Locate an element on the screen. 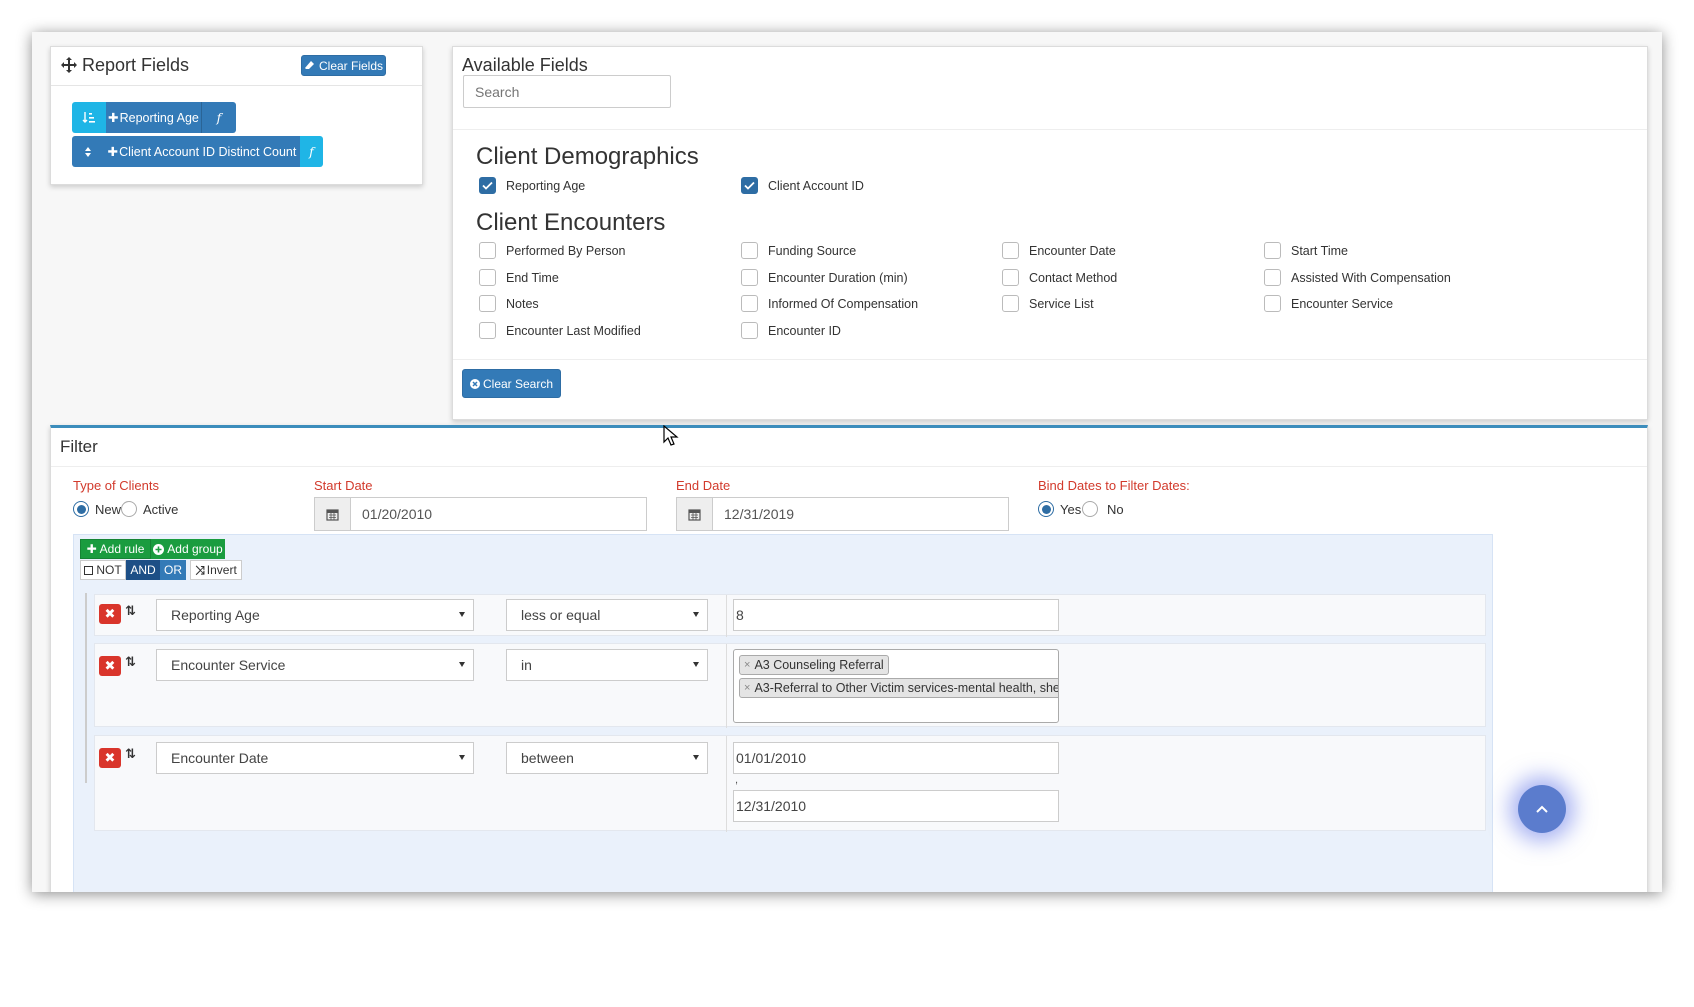 Image resolution: width=1694 pixels, height=1007 pixels. start-date-input: 01/20/2010 is located at coordinates (480, 514).